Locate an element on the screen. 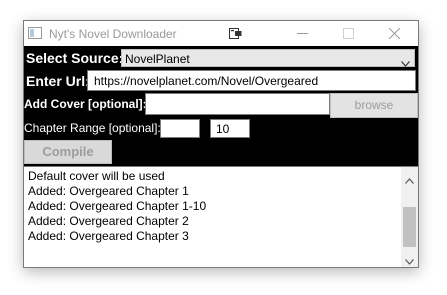  source-label: Select Source: is located at coordinates (75, 58).